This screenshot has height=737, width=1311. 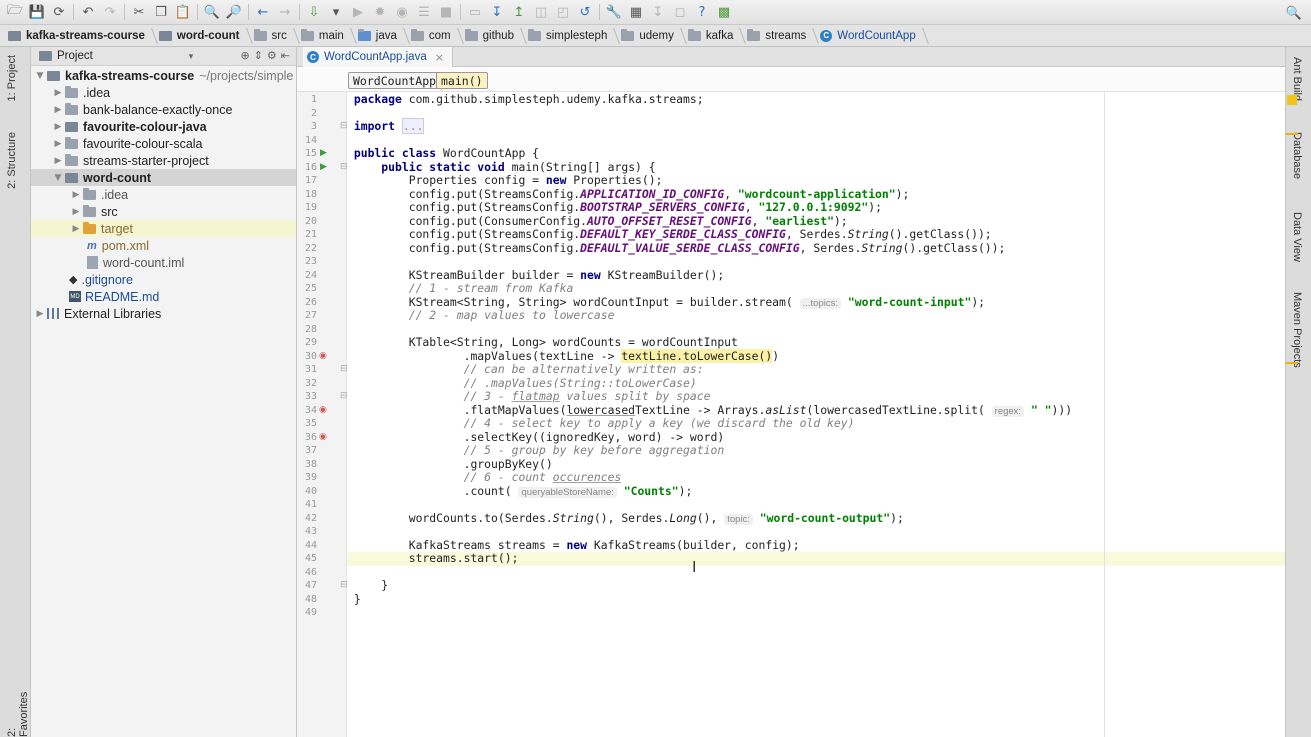 What do you see at coordinates (325, 36) in the screenshot?
I see `breadcrumb-folder: main` at bounding box center [325, 36].